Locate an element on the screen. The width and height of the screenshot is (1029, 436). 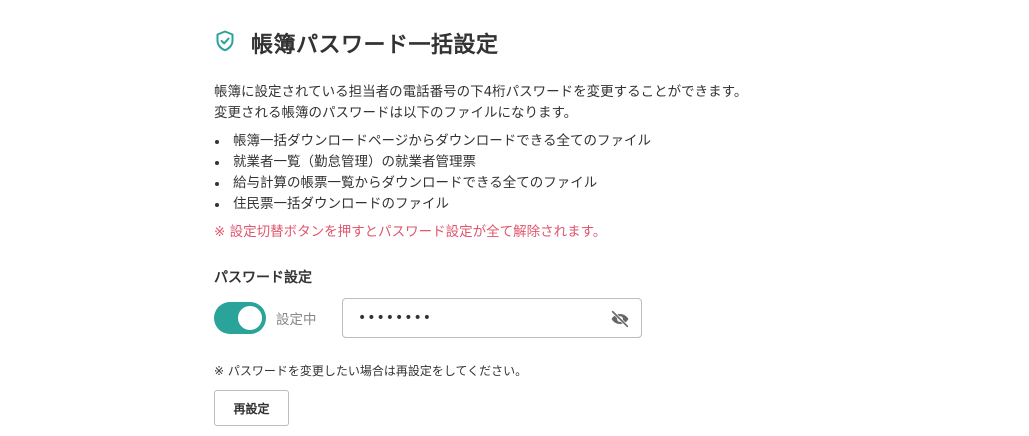
password-toggle is located at coordinates (240, 318).